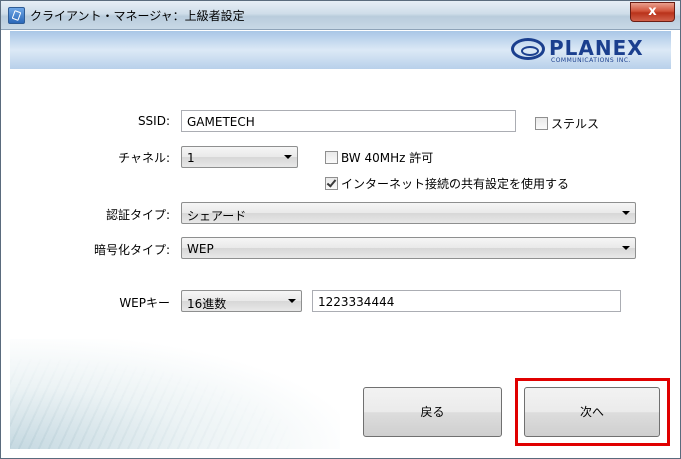  Describe the element at coordinates (331, 157) in the screenshot. I see `bw40-checkbox-box` at that location.